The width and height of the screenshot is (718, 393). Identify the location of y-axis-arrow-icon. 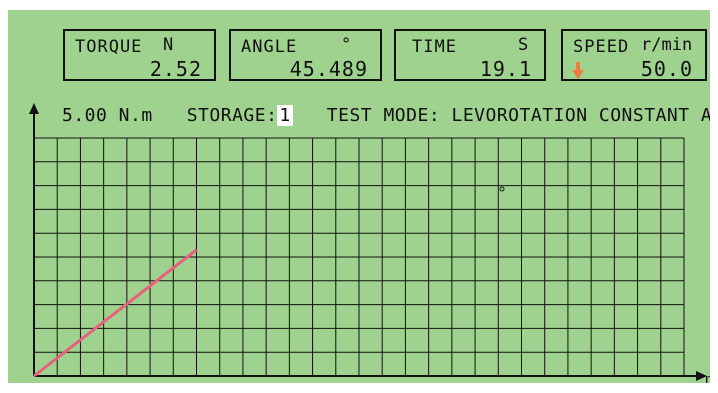
(34, 108).